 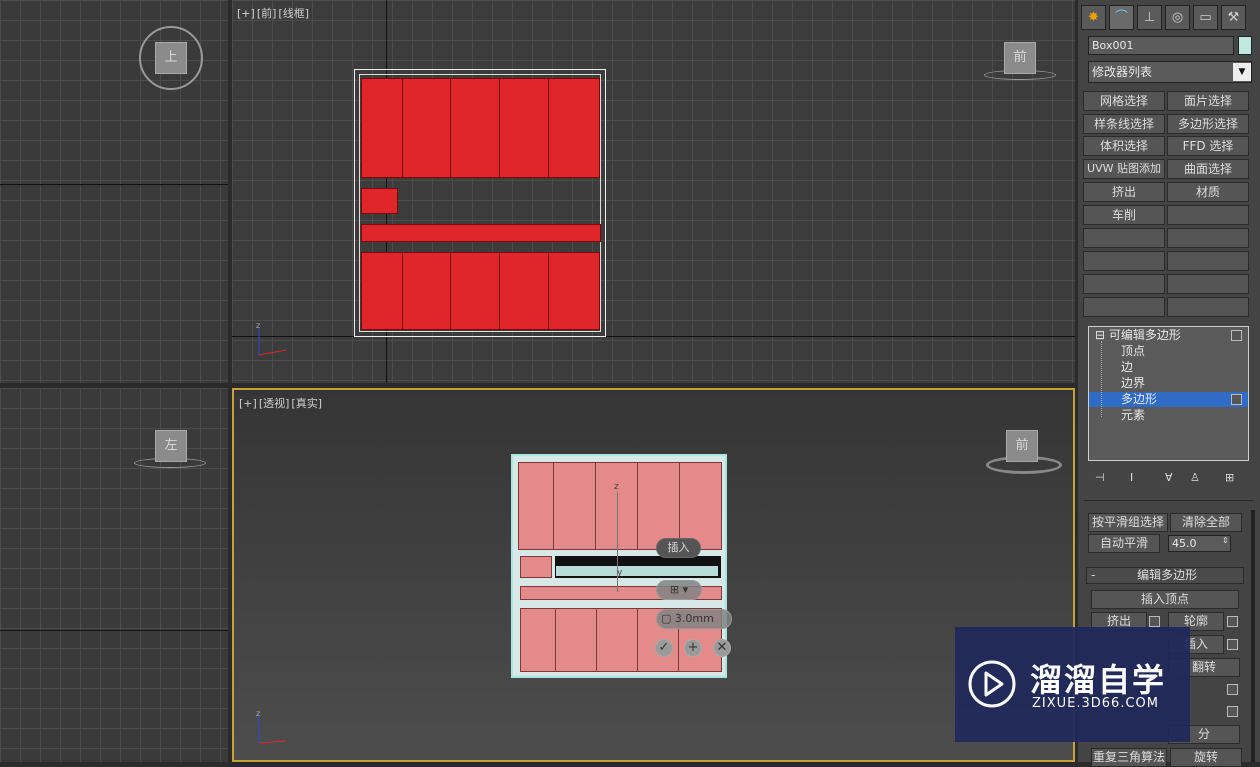 What do you see at coordinates (1168, 415) in the screenshot?
I see `stack-item-element: 元素` at bounding box center [1168, 415].